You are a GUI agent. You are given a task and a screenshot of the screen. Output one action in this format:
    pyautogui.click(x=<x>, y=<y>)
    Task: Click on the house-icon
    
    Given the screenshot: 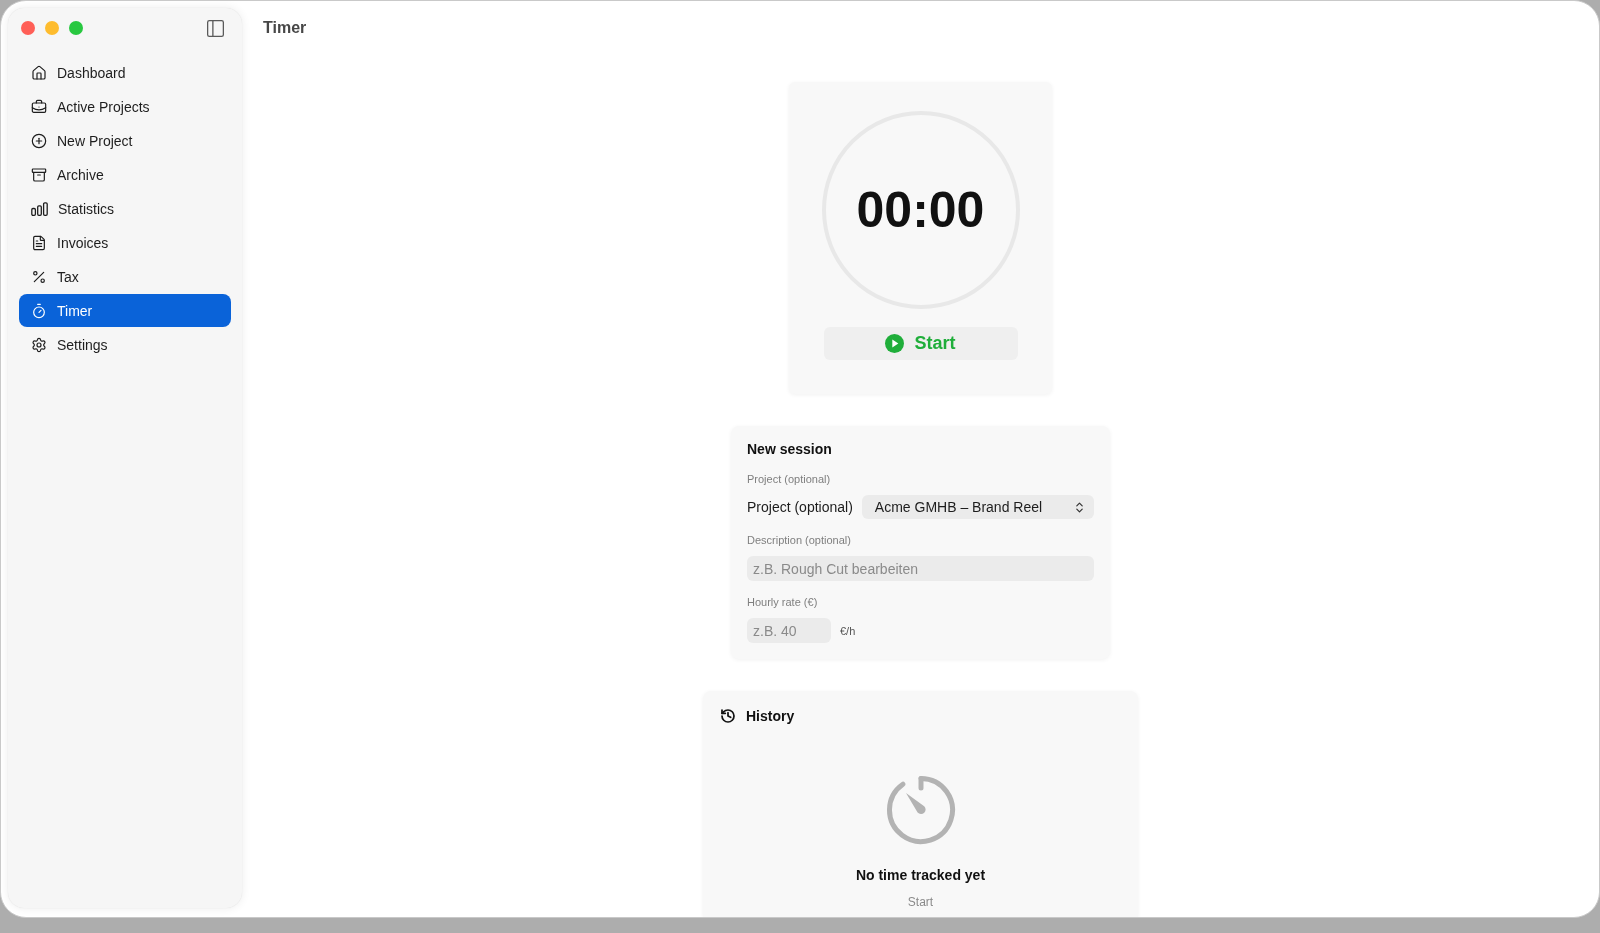 What is the action you would take?
    pyautogui.click(x=39, y=72)
    